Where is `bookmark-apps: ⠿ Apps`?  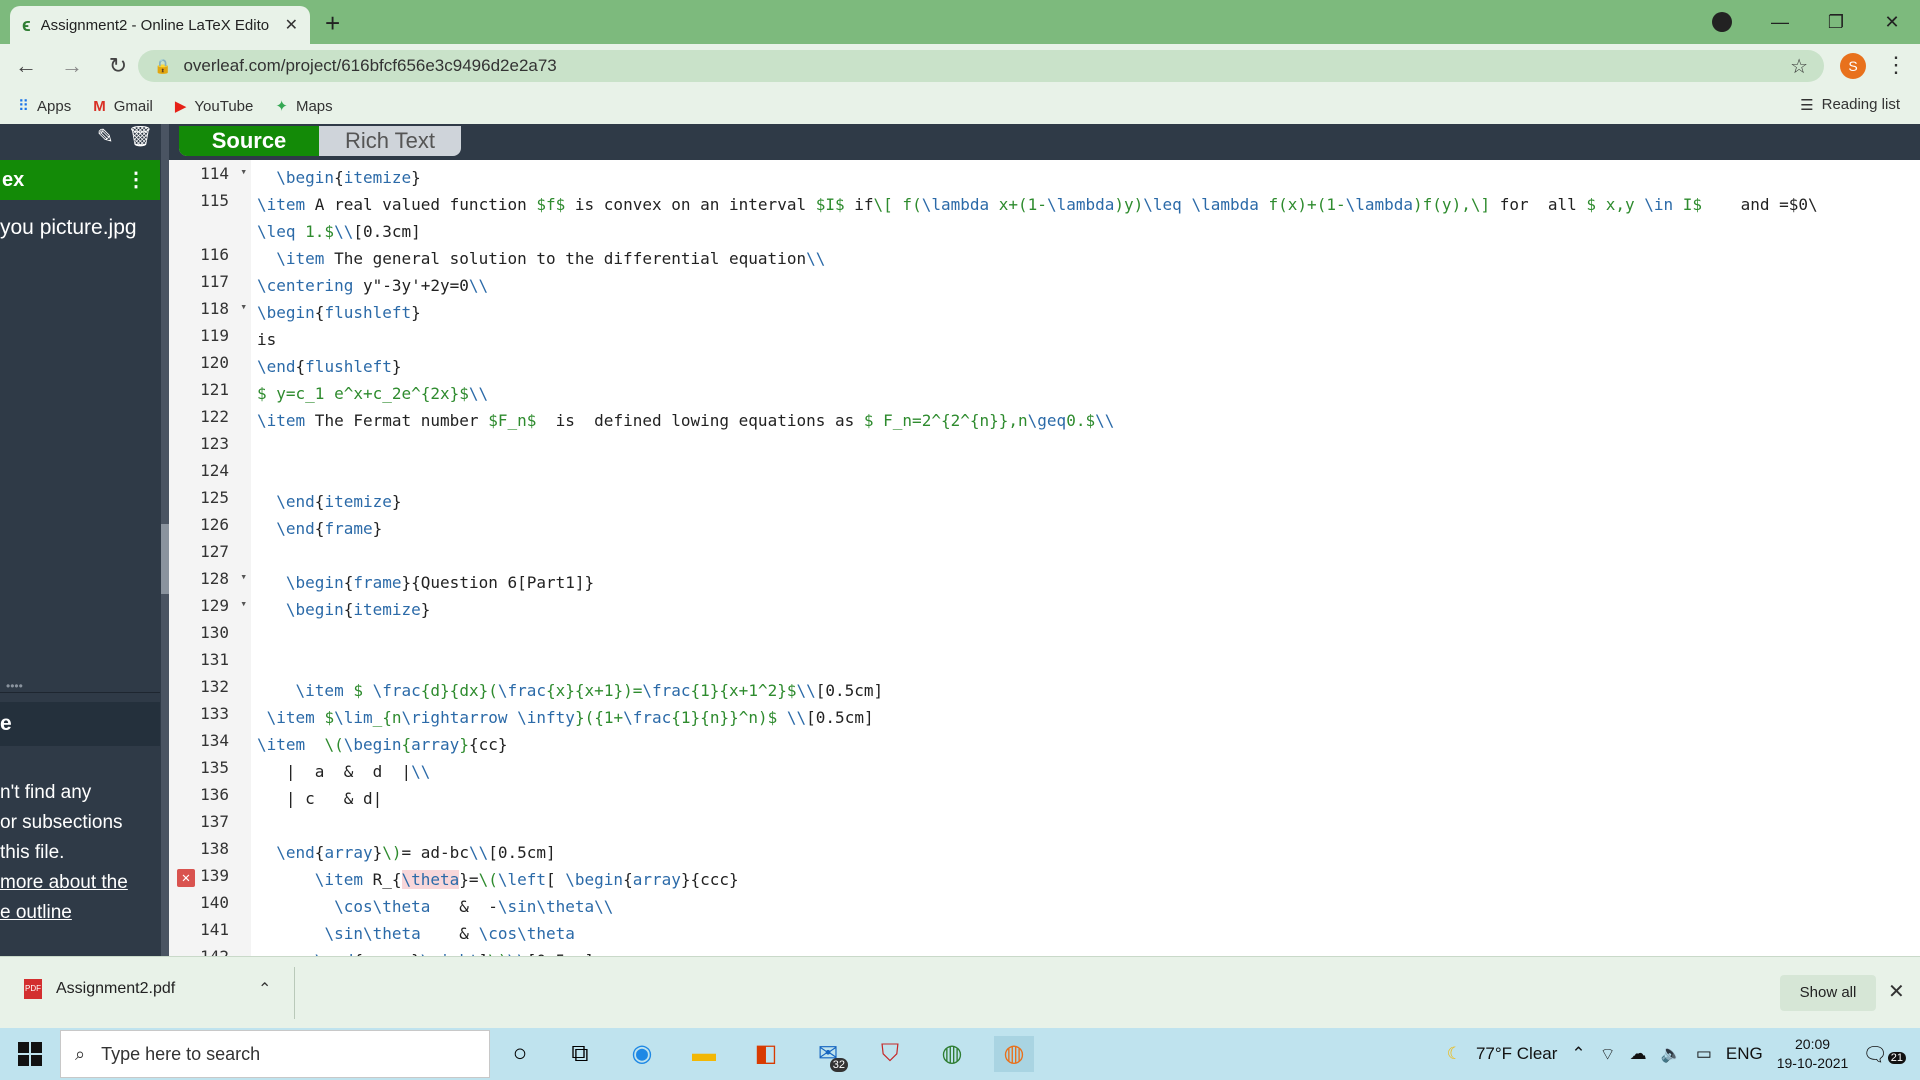 bookmark-apps: ⠿ Apps is located at coordinates (44, 106).